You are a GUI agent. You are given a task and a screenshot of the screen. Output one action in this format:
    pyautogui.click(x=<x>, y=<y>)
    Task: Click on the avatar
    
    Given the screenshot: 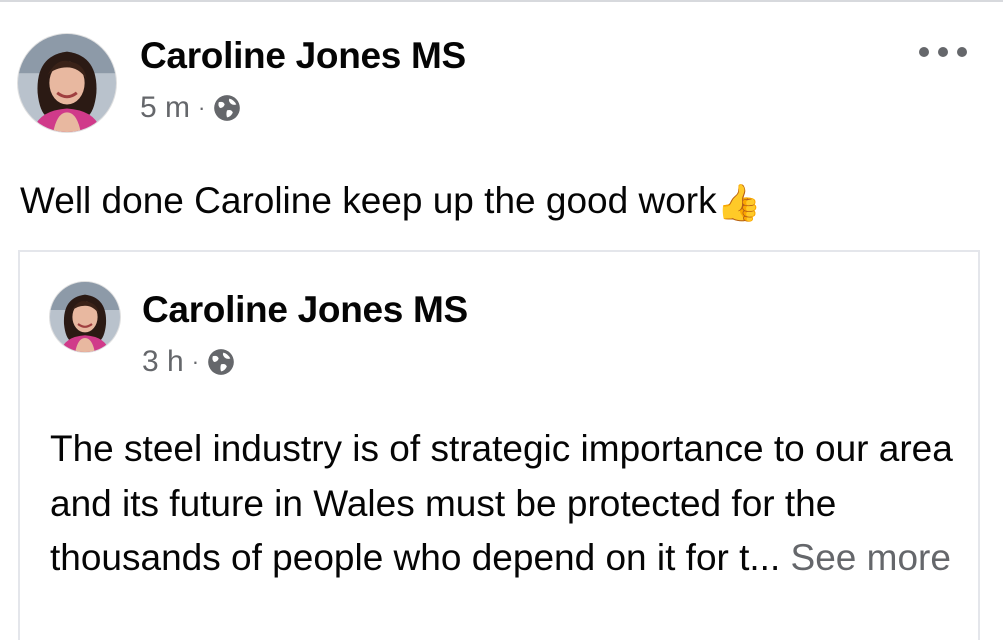 What is the action you would take?
    pyautogui.click(x=67, y=83)
    